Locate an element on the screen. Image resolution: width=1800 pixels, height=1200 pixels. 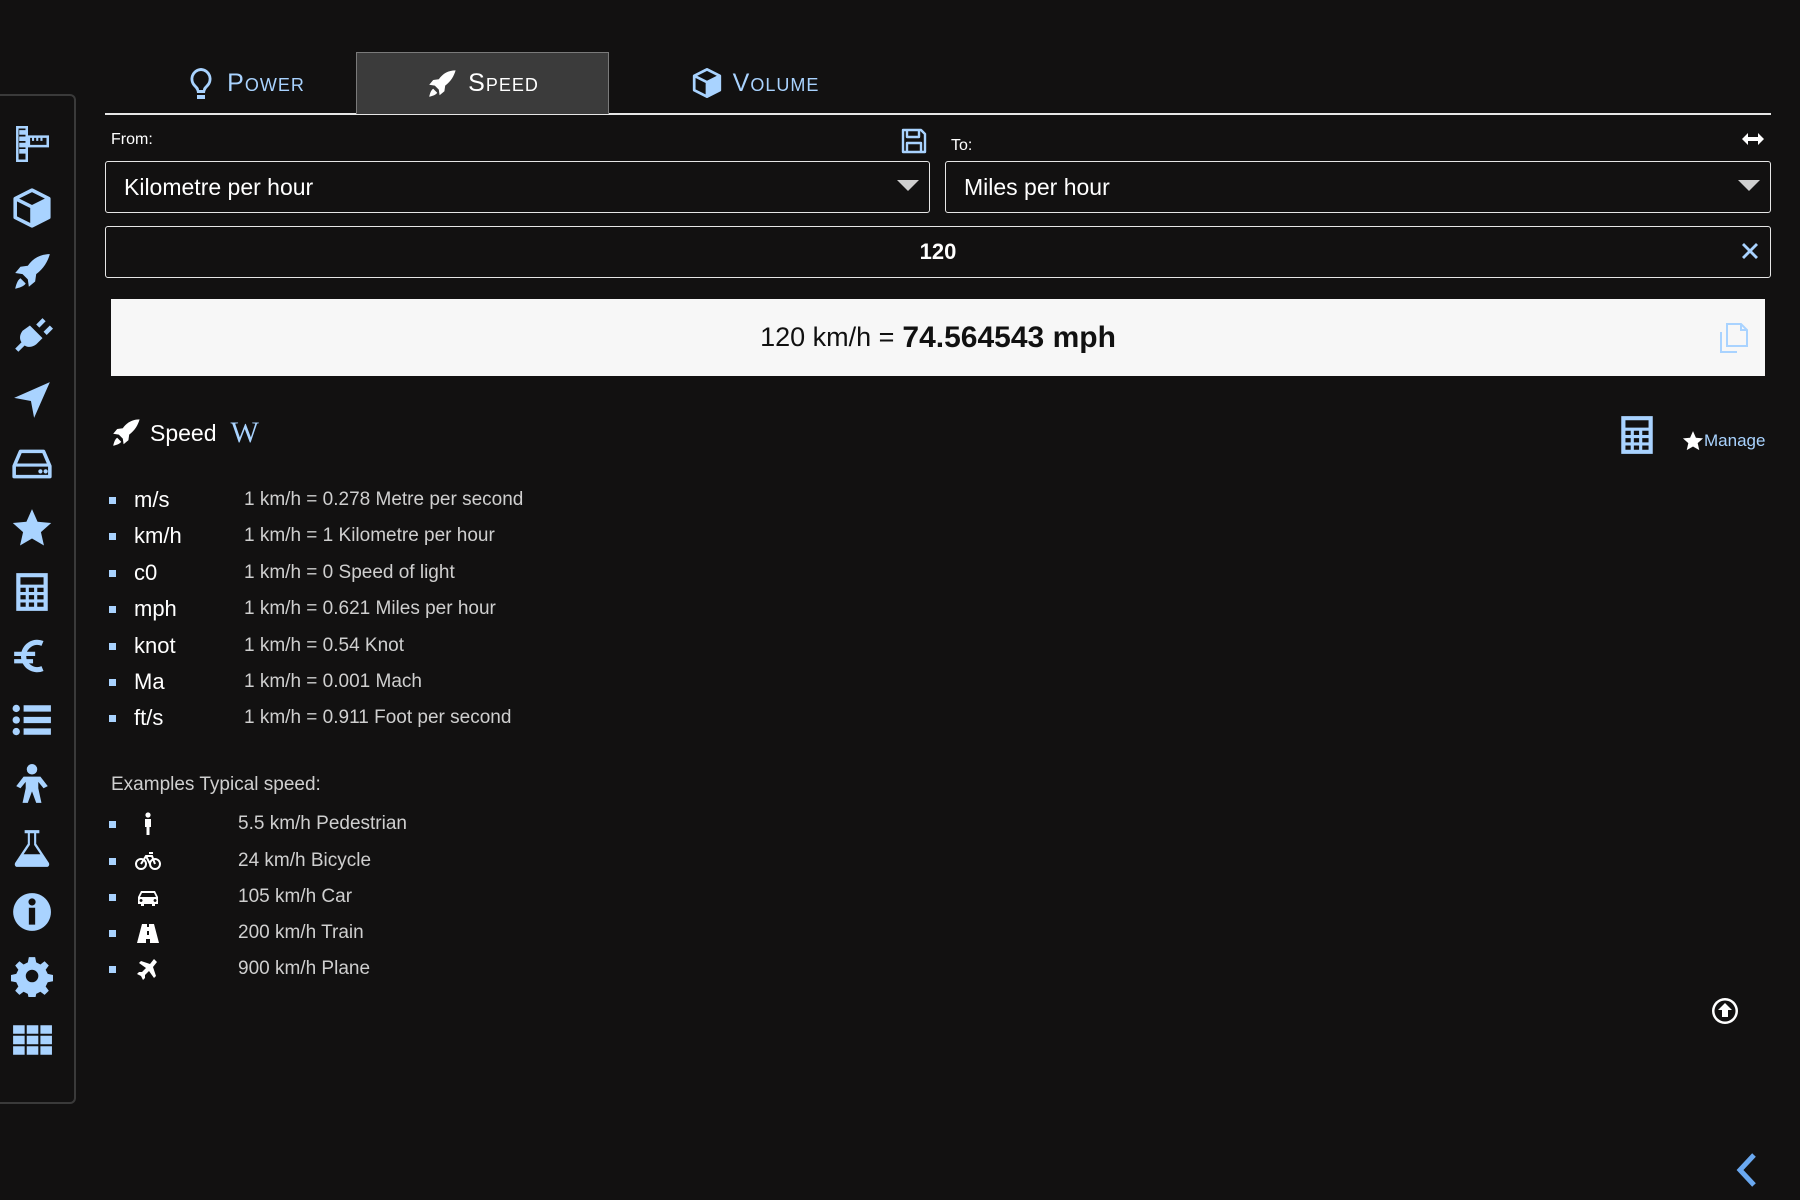
list-item: knot 1 km/h = 0.54 Knot is located at coordinates (256, 646).